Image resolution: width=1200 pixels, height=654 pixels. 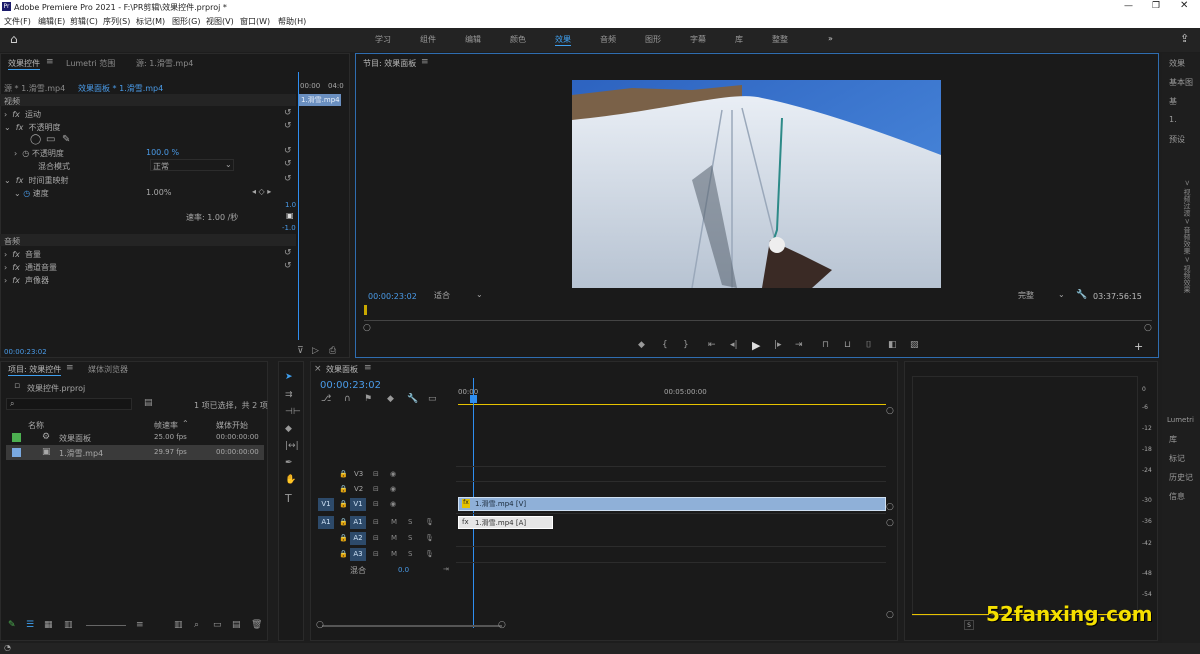 What do you see at coordinates (392, 296) in the screenshot?
I see `program-playhead-timecode: 00:00:23:02` at bounding box center [392, 296].